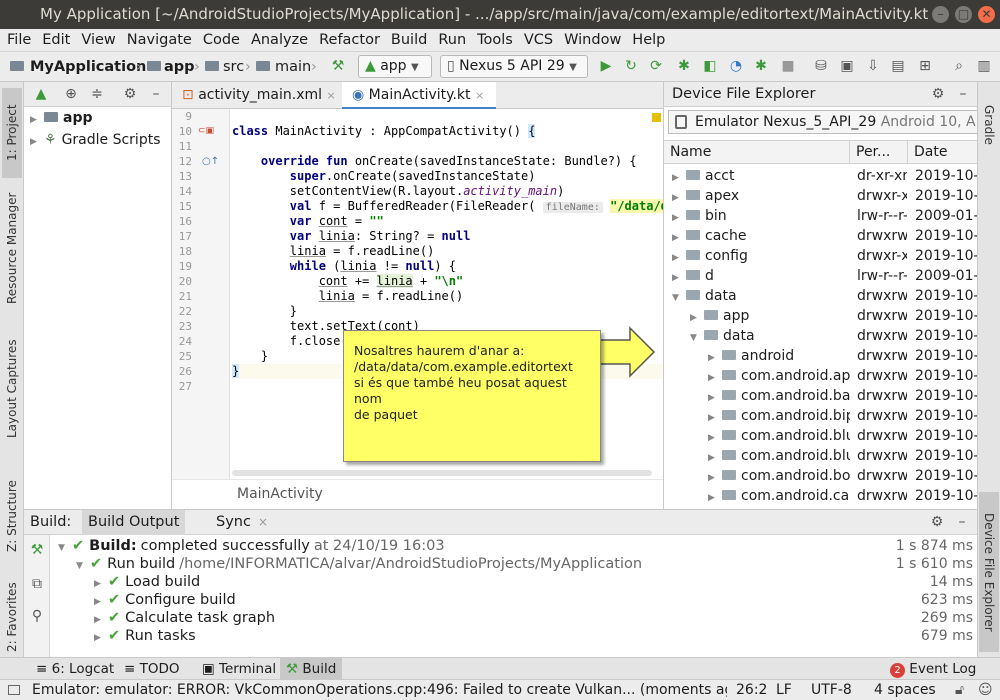 This screenshot has width=1000, height=700. I want to click on breadcrumb-class: MainActivity, so click(280, 494).